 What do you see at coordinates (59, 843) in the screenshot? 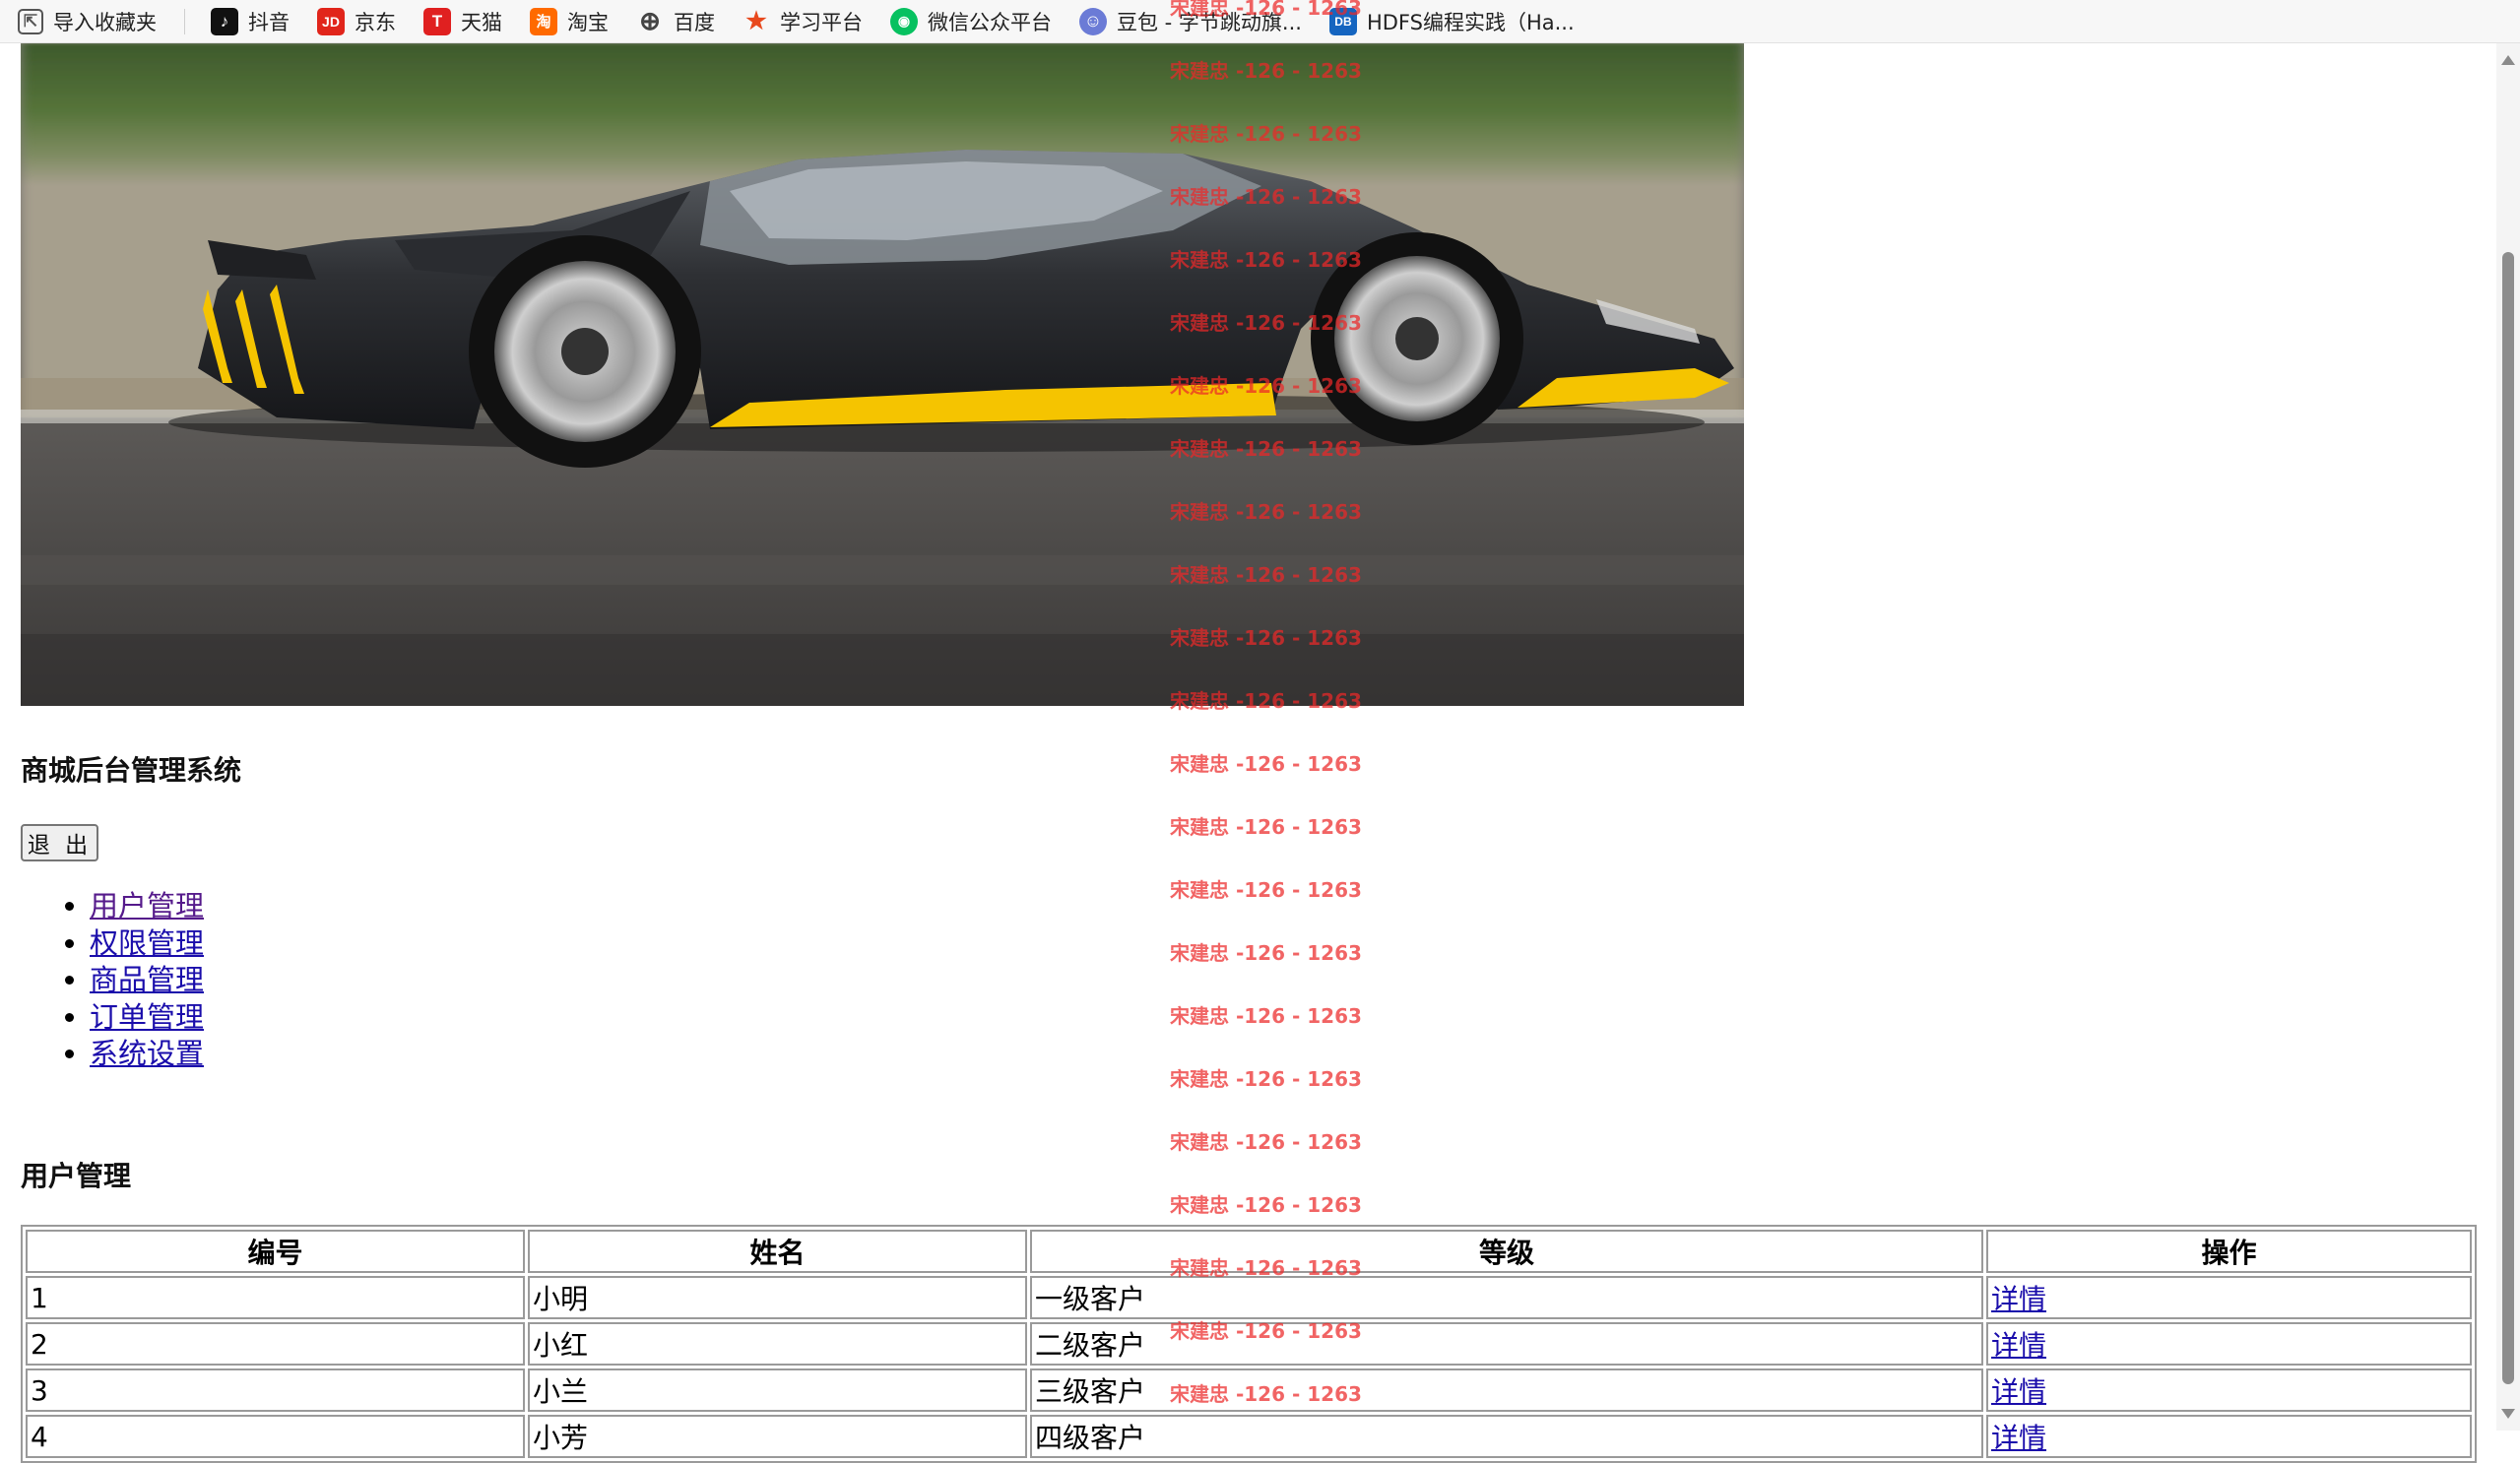
I see `logout-button: 退 出` at bounding box center [59, 843].